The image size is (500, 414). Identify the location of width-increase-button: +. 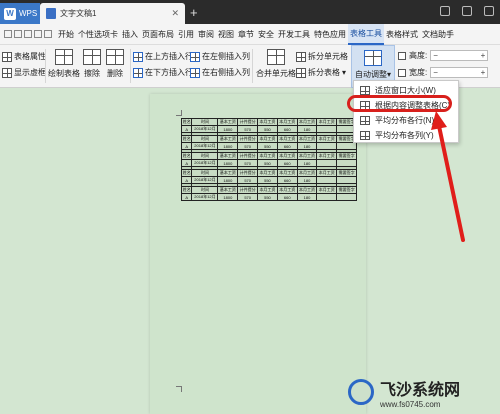
(483, 72).